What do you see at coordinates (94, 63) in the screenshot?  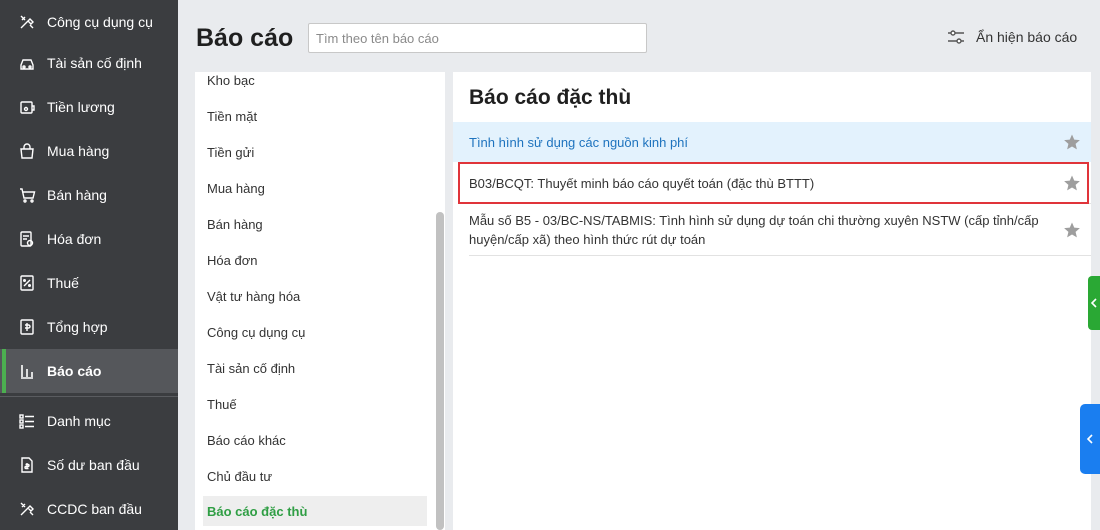 I see `sidebar-item-label: Tài sản cố định` at bounding box center [94, 63].